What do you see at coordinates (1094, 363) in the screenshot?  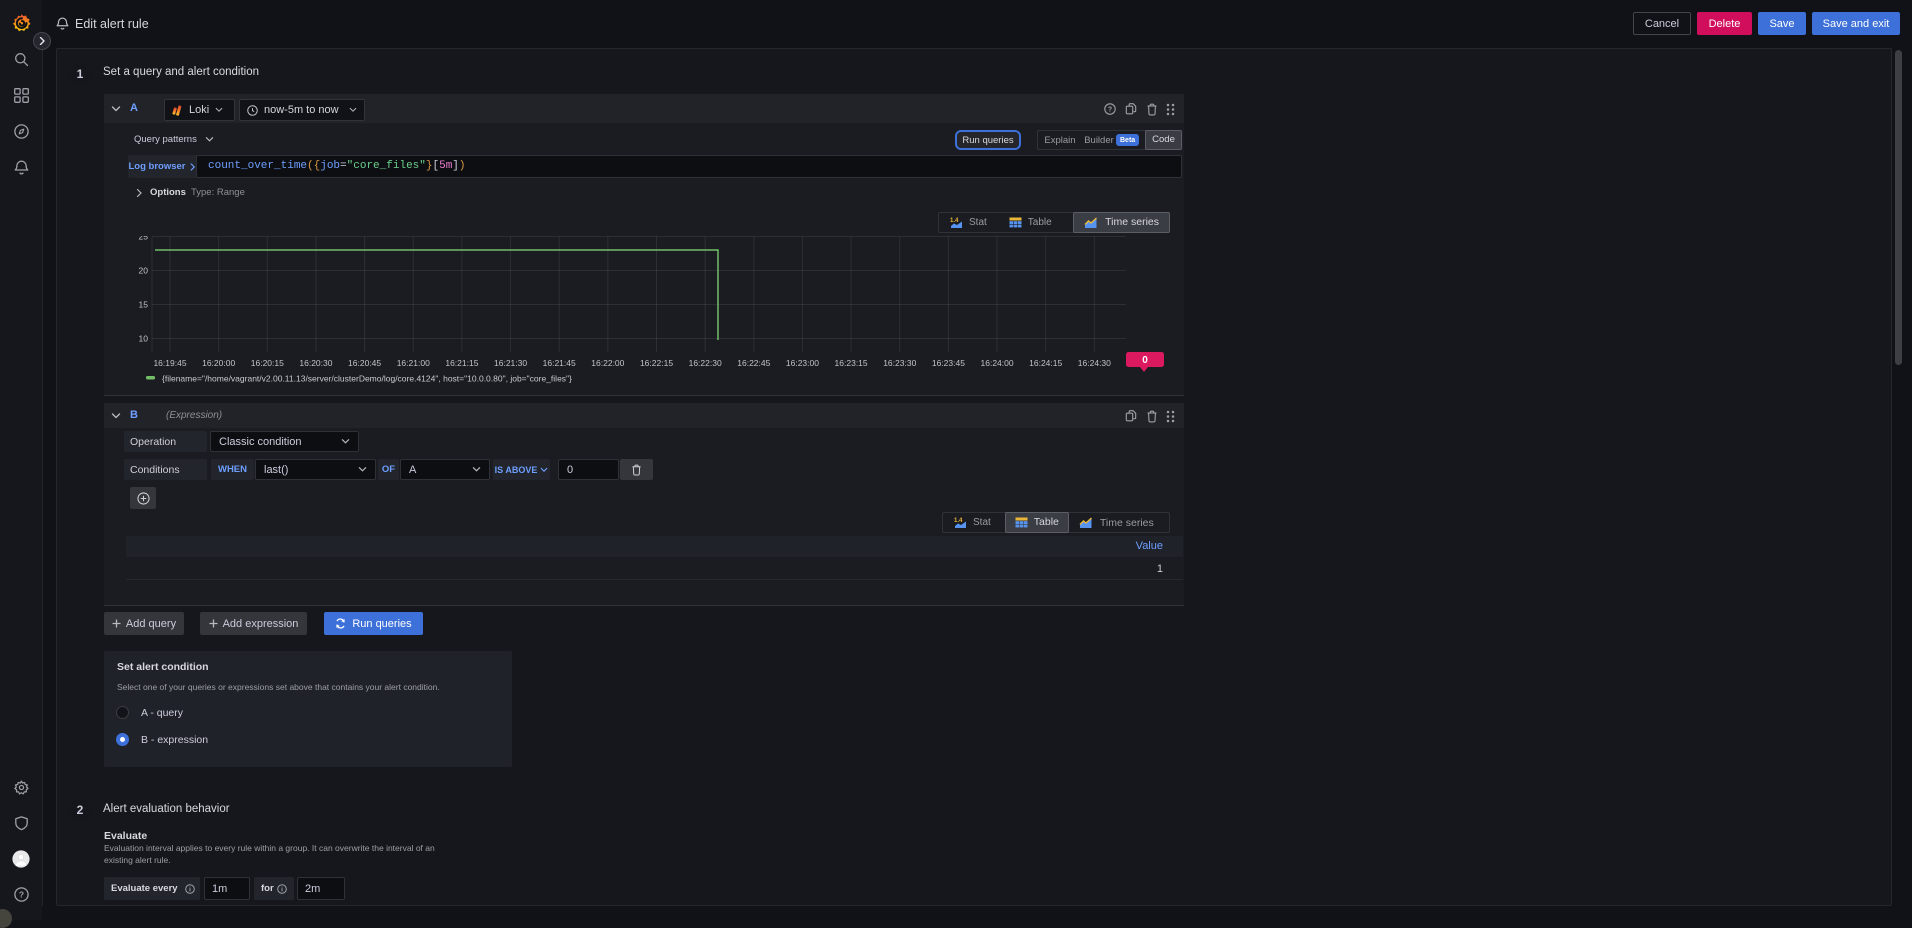 I see `svg-text: 16:24:30` at bounding box center [1094, 363].